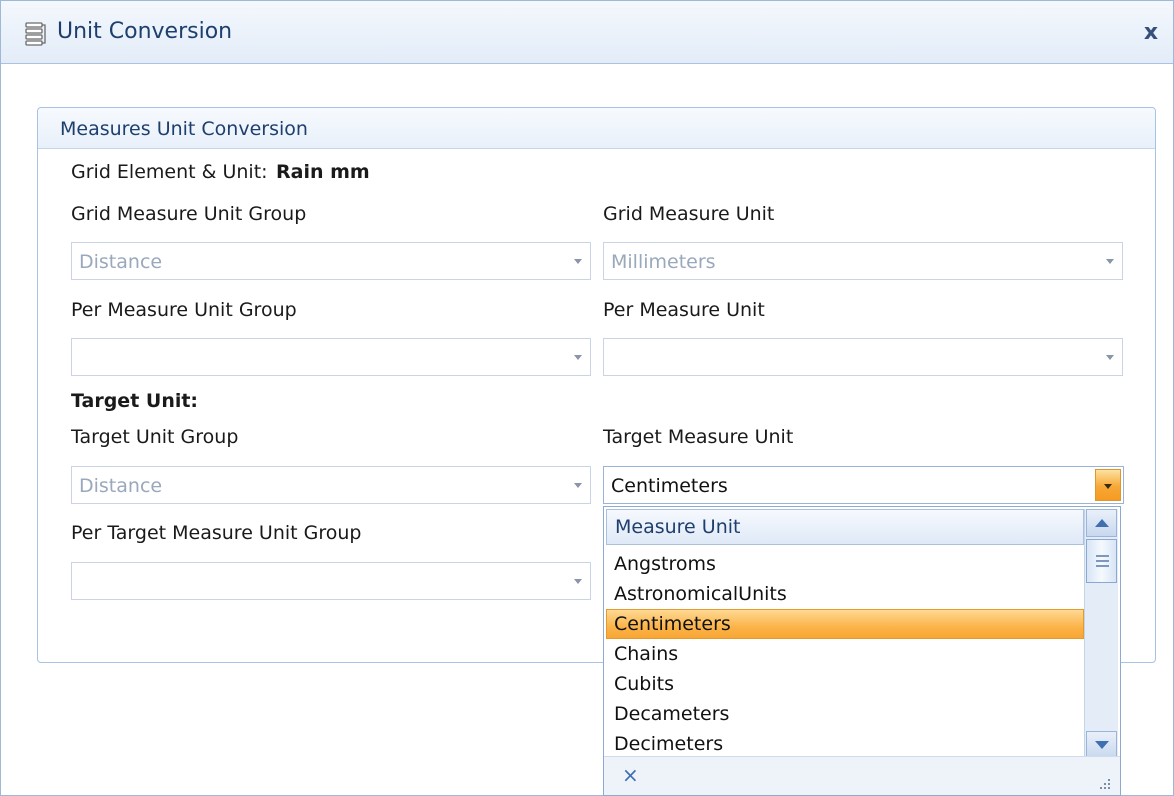 The image size is (1174, 796). Describe the element at coordinates (121, 262) in the screenshot. I see `grid-measure-unit-group-value: Distance` at that location.